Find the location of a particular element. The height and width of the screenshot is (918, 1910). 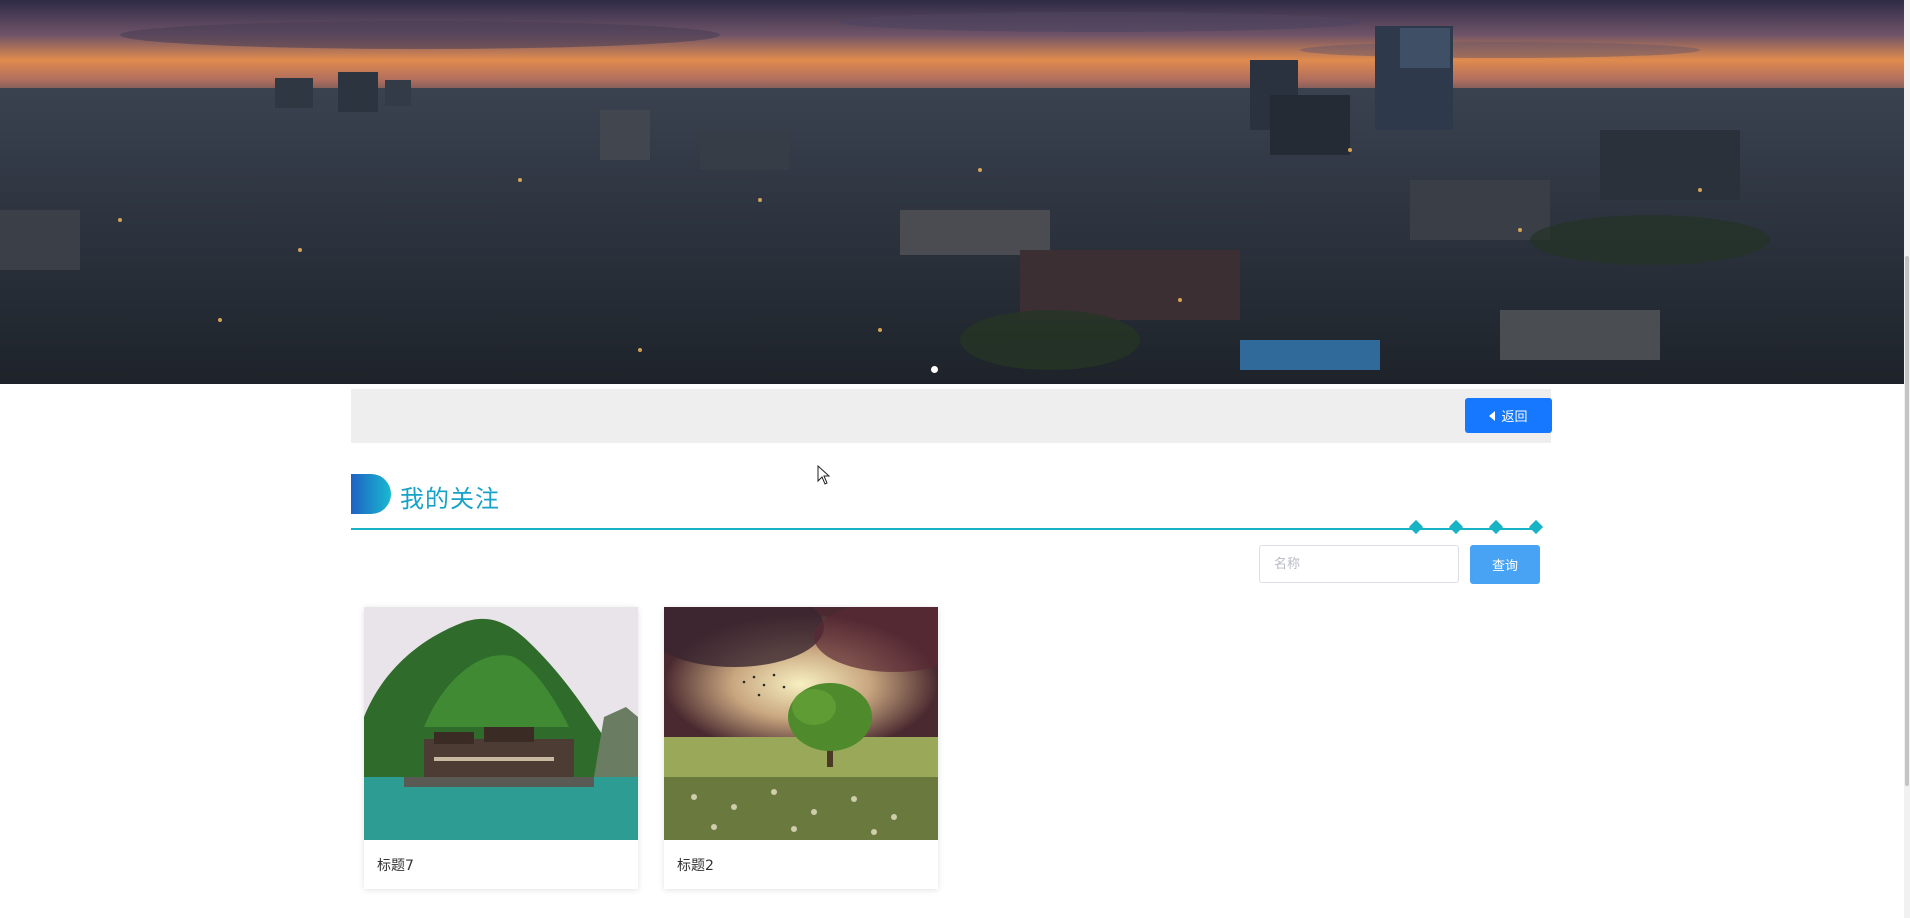

search-button-label: 查询 is located at coordinates (1504, 566).